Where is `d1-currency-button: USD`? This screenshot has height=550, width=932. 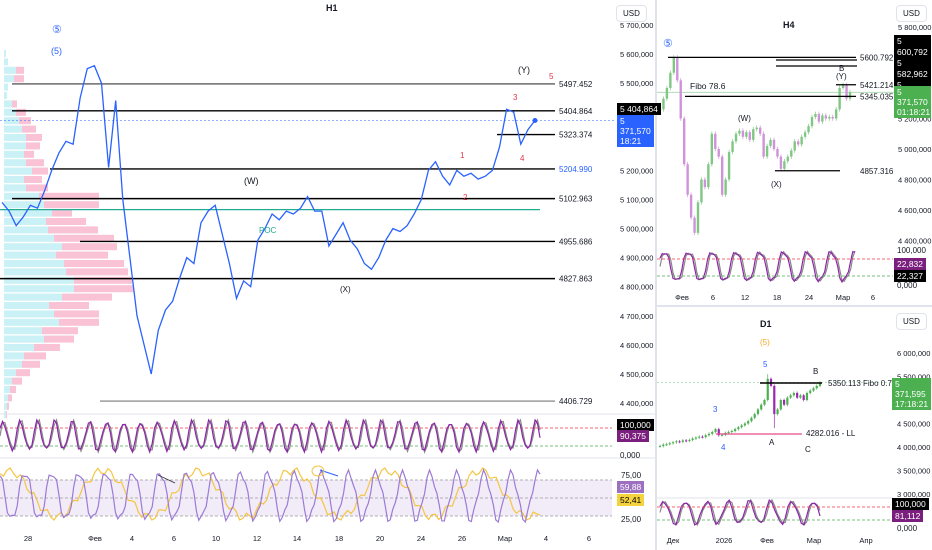
d1-currency-button: USD is located at coordinates (911, 321).